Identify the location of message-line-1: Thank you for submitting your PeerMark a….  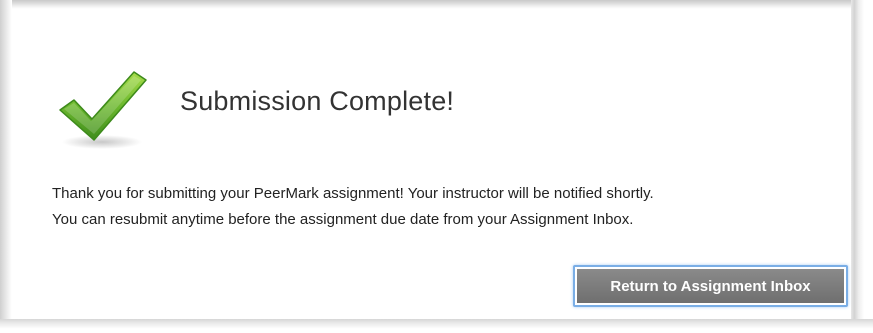
(353, 193).